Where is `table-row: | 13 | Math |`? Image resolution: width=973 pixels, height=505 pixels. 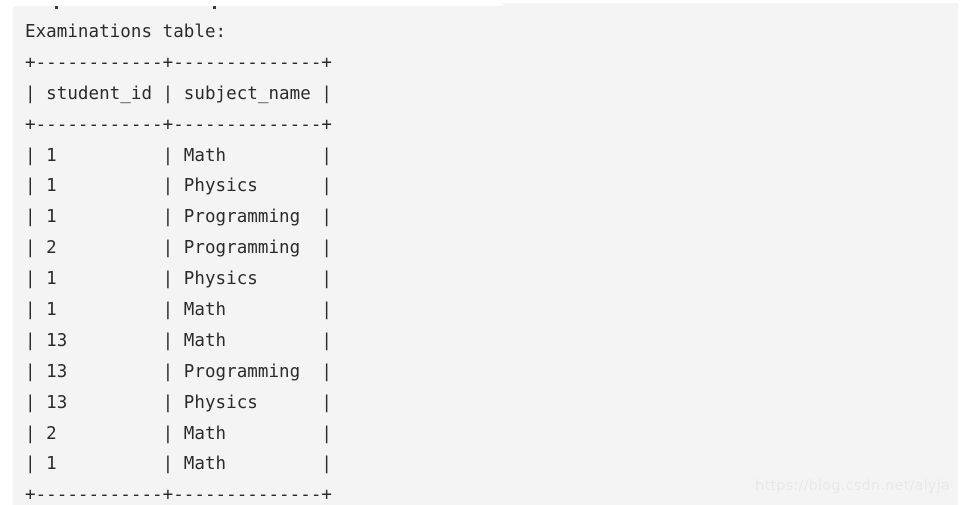 table-row: | 13 | Math | is located at coordinates (178, 340).